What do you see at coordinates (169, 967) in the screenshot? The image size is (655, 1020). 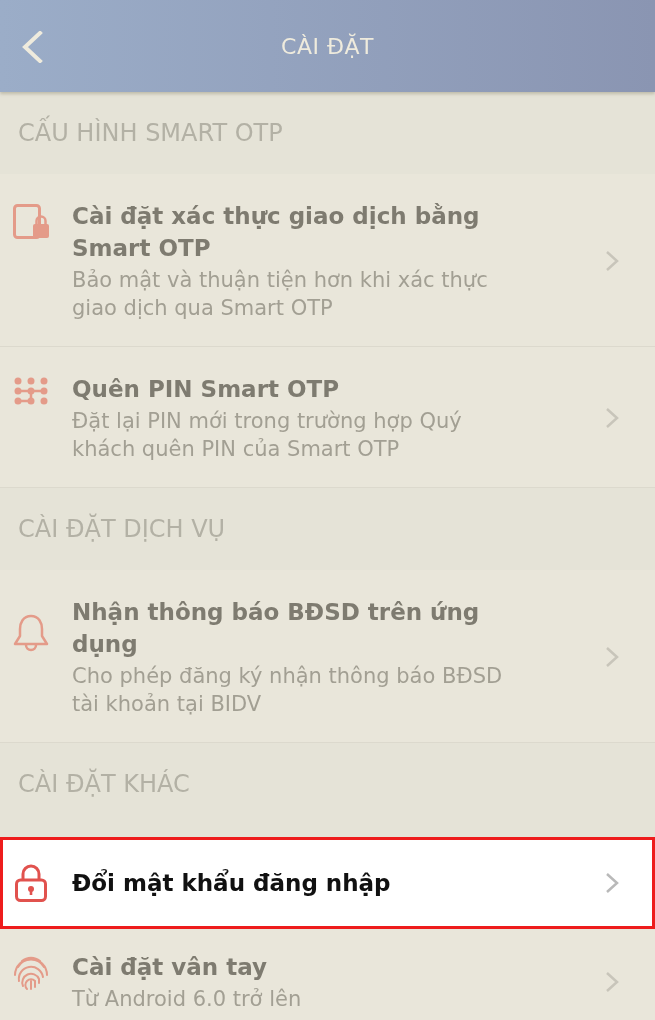 I see `item-title: Cài đặt vân tay` at bounding box center [169, 967].